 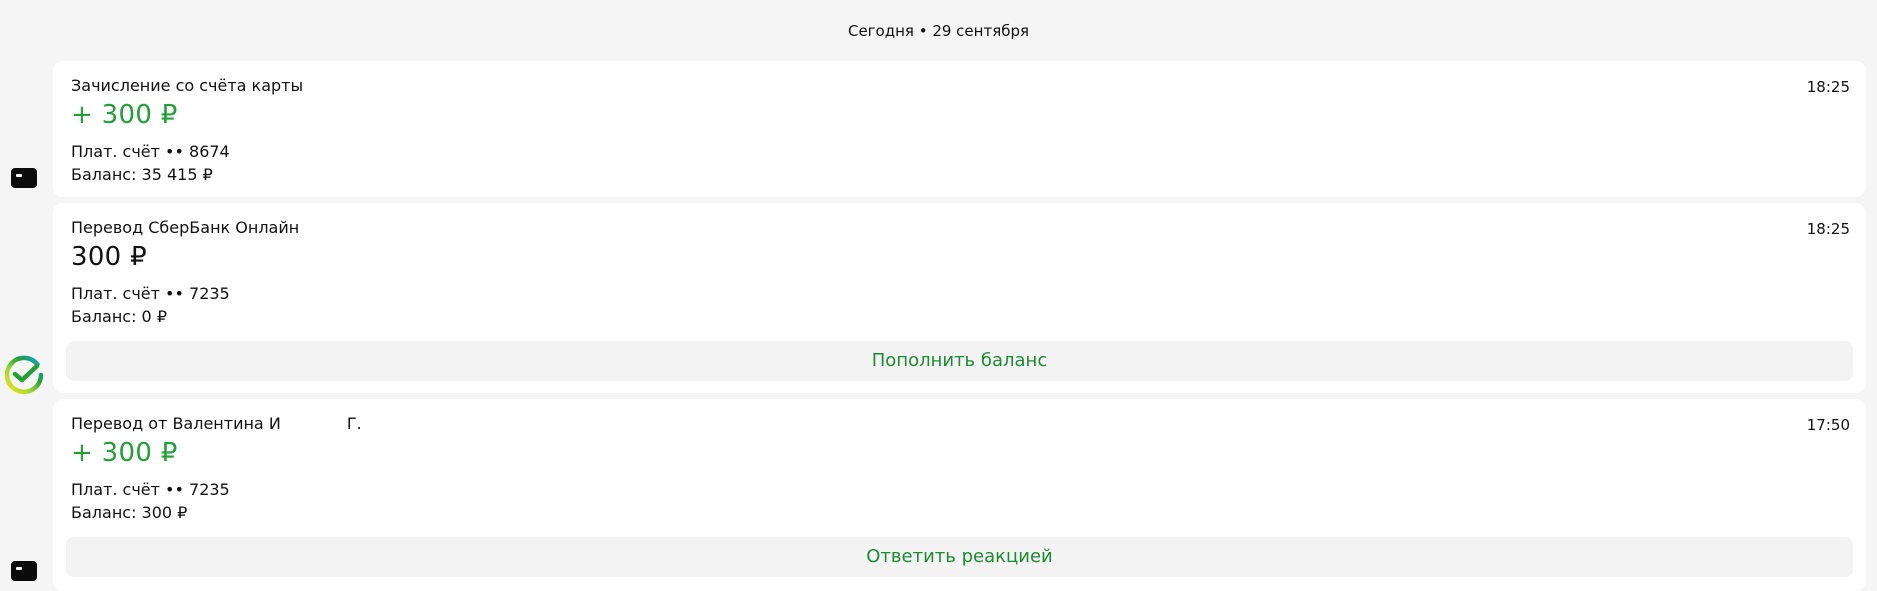 I want to click on operation-account: Плат. счёт •• 8674, so click(x=150, y=151).